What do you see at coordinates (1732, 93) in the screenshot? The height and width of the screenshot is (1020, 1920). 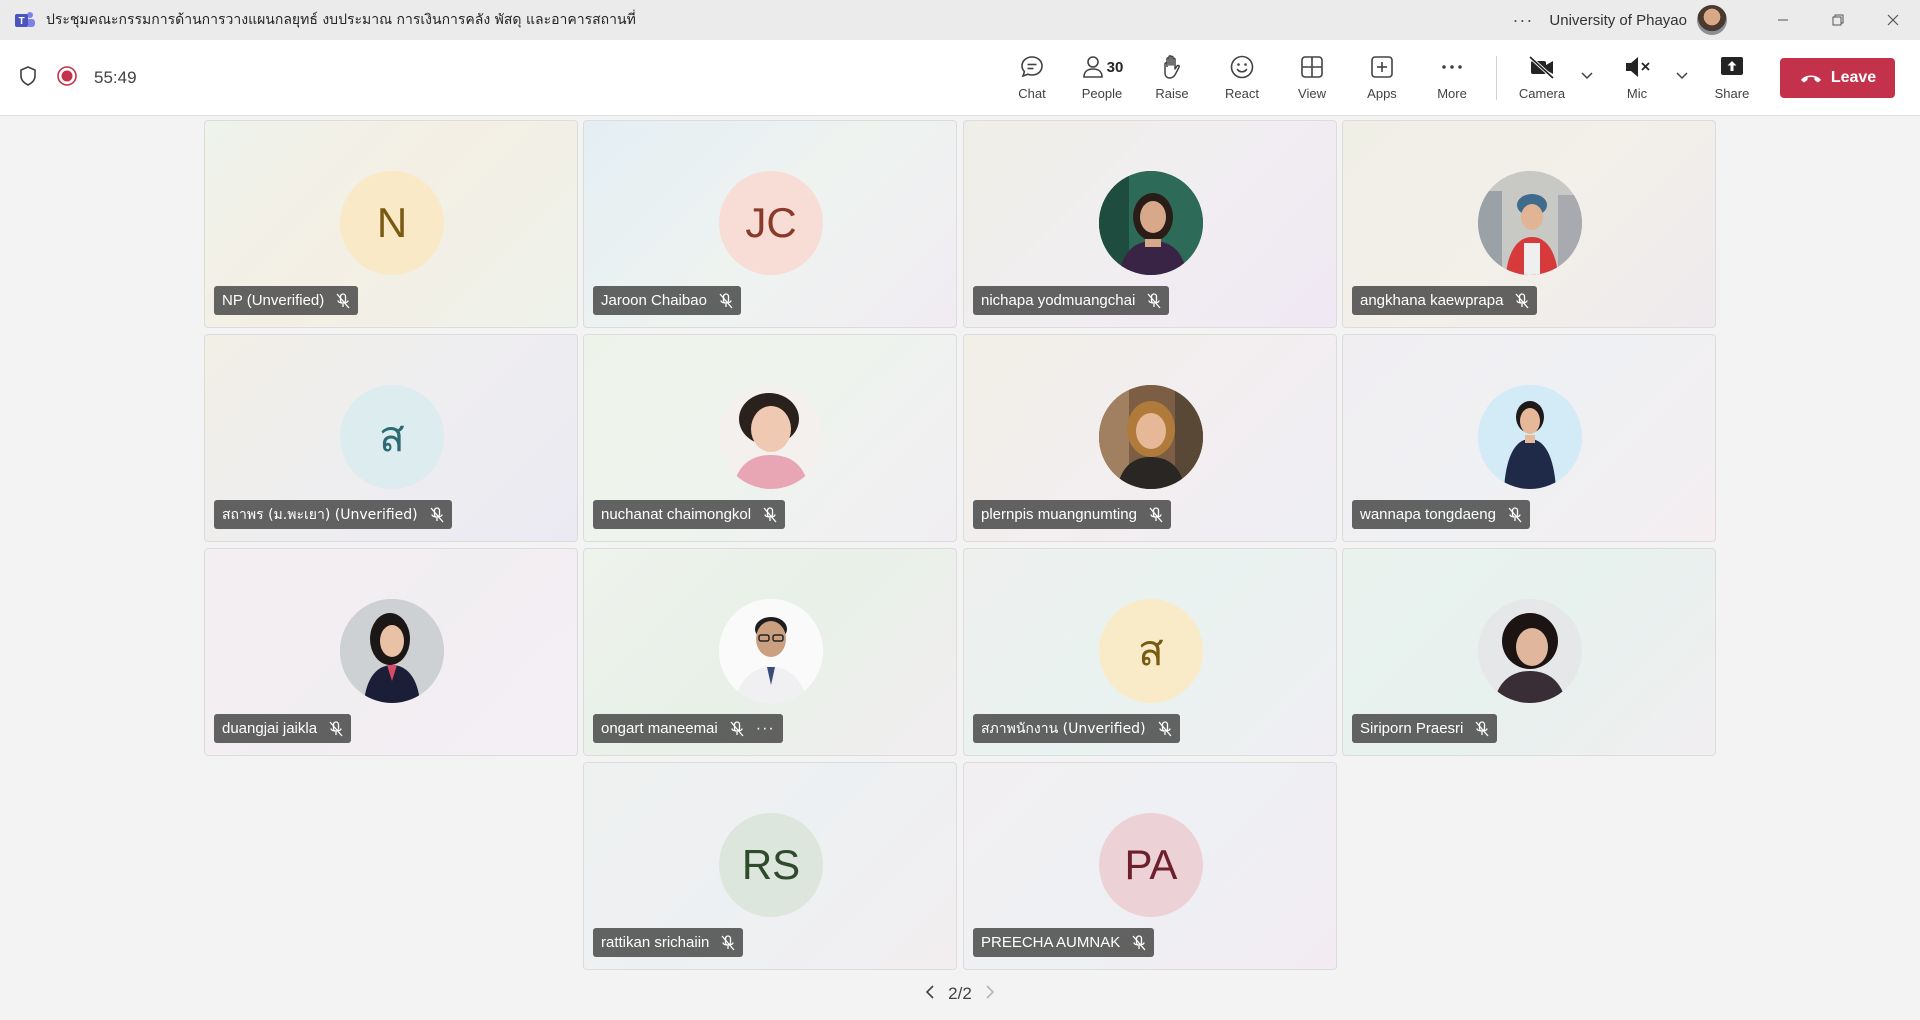 I see `share-label: Share` at bounding box center [1732, 93].